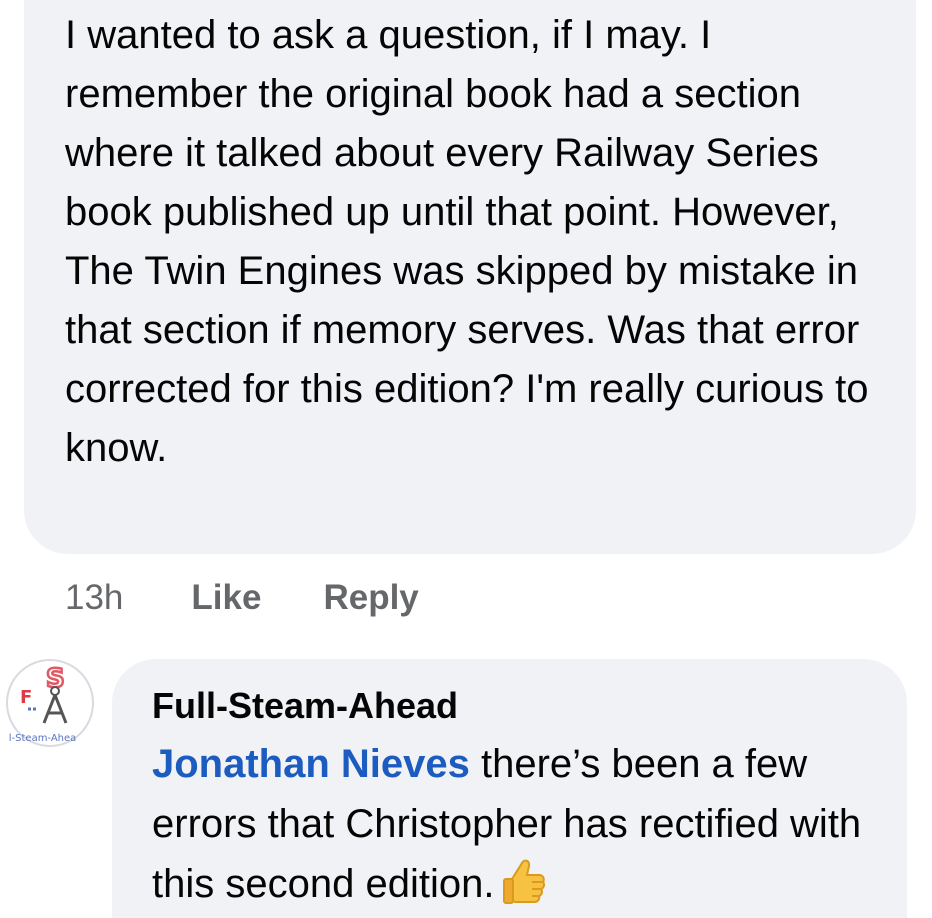 This screenshot has width=932, height=918. What do you see at coordinates (94, 597) in the screenshot?
I see `comment-timestamp: 13h` at bounding box center [94, 597].